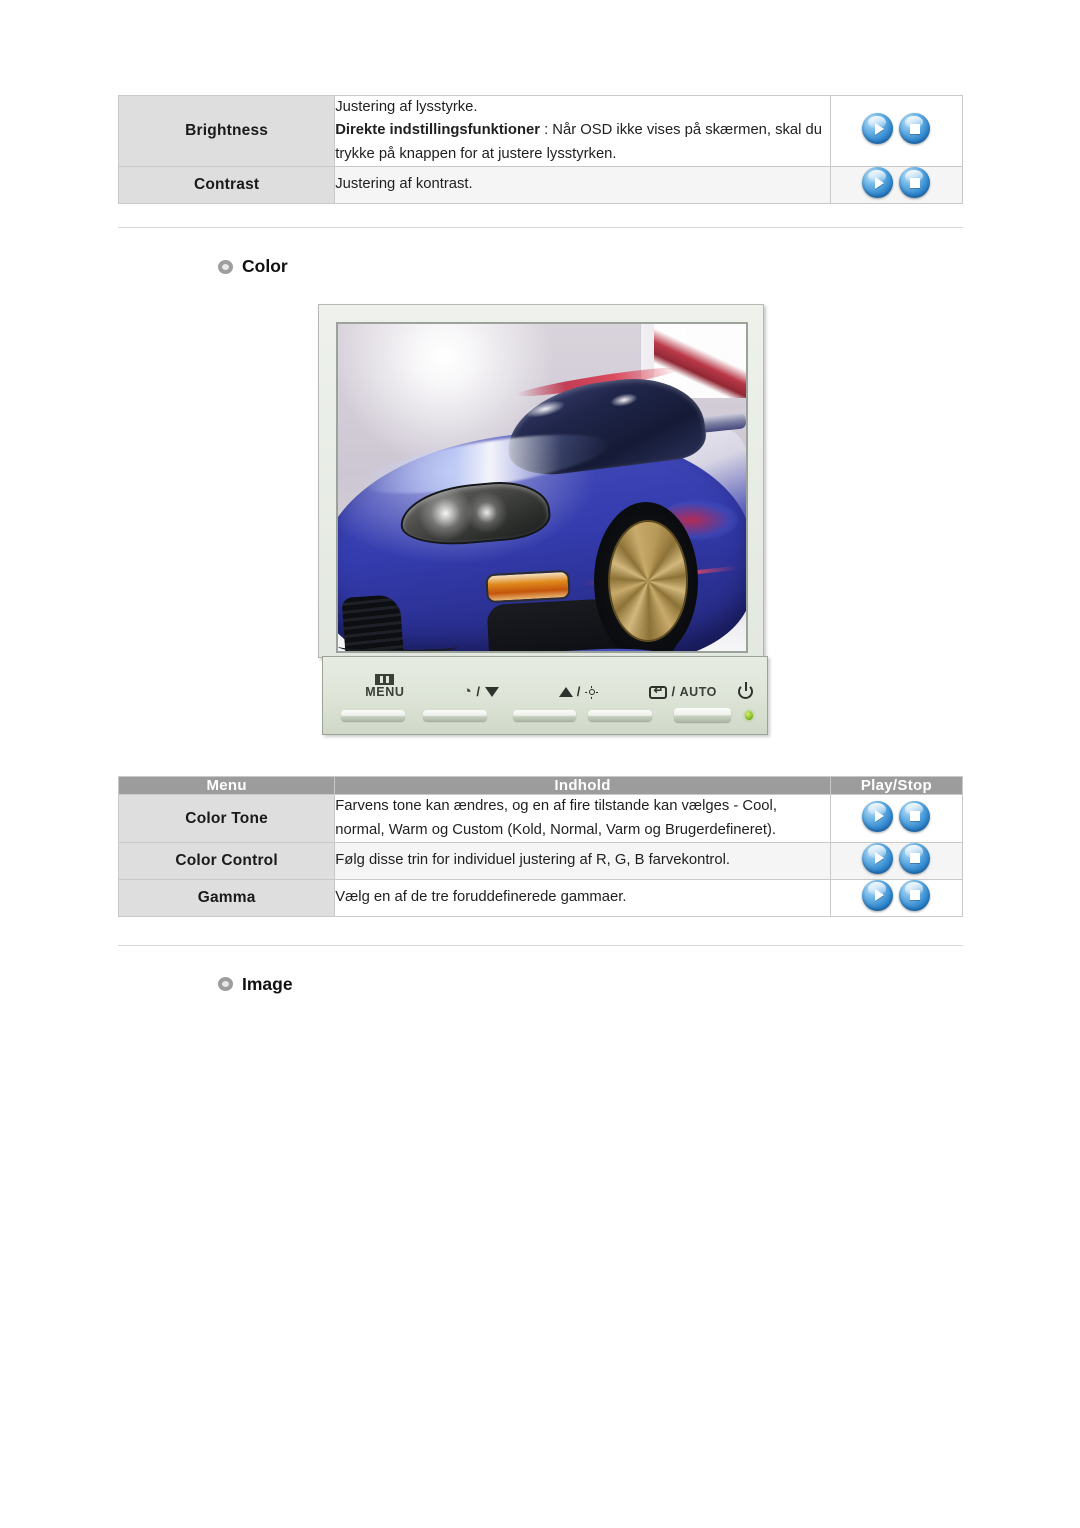 The image size is (1080, 1528). Describe the element at coordinates (406, 107) in the screenshot. I see `brightness-desc-line1: Justering af lysstyrke.` at that location.